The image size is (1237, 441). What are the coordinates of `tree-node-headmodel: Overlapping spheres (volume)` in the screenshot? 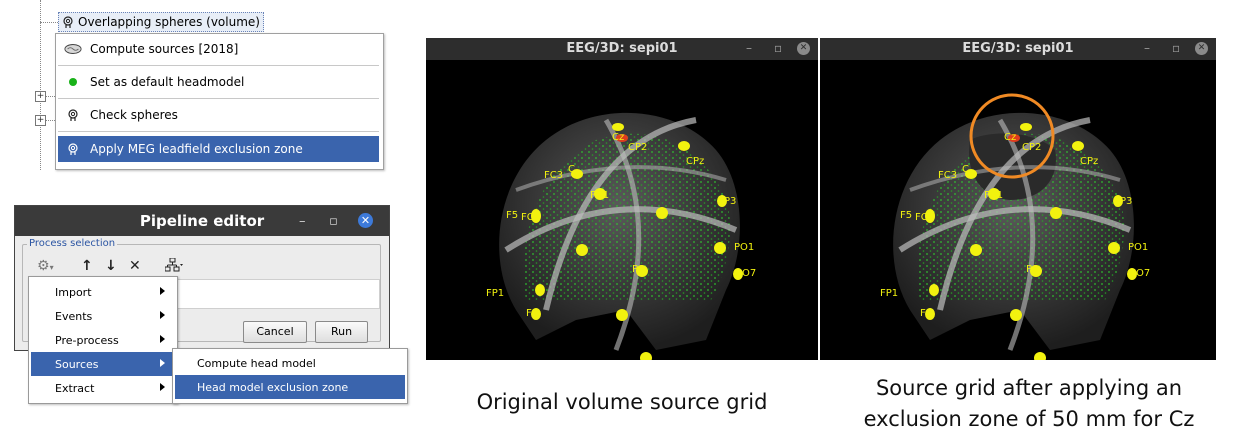 It's located at (161, 22).